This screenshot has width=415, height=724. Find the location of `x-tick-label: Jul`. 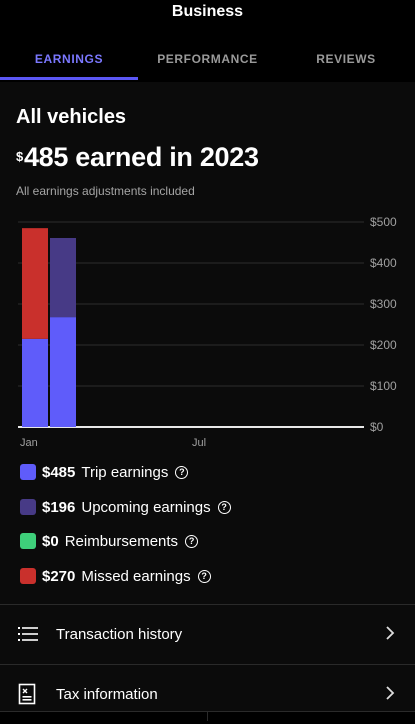

x-tick-label: Jul is located at coordinates (199, 443).